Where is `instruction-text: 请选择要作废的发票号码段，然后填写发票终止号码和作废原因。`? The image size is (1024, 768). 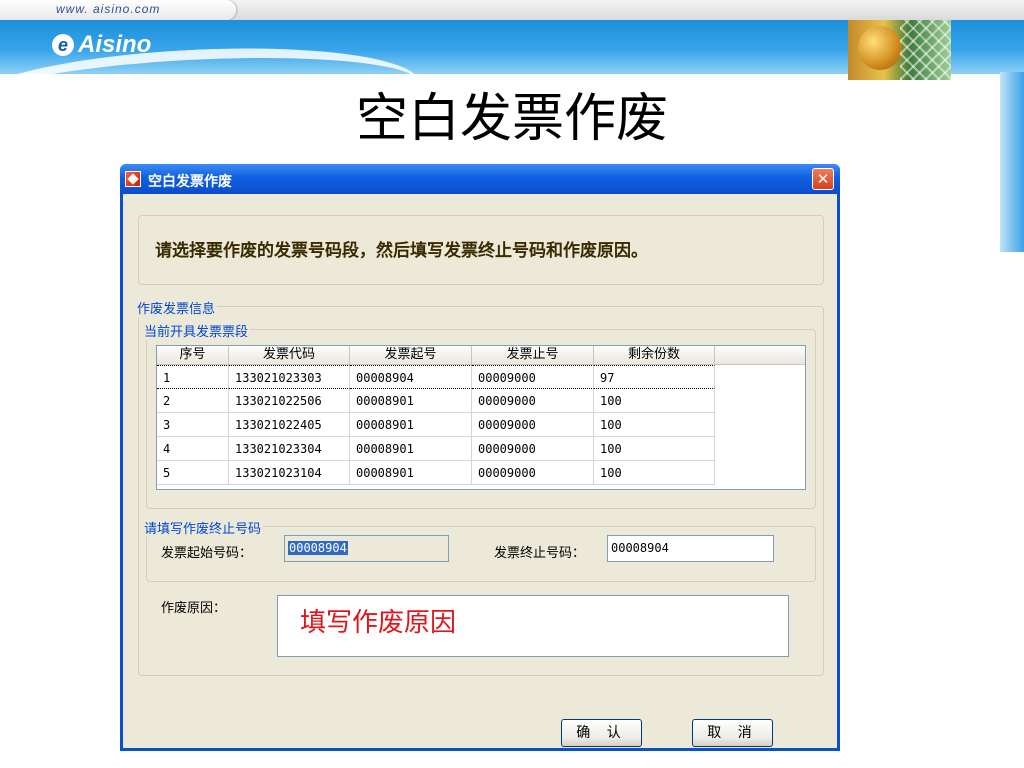 instruction-text: 请选择要作废的发票号码段，然后填写发票终止号码和作废原因。 is located at coordinates (401, 251).